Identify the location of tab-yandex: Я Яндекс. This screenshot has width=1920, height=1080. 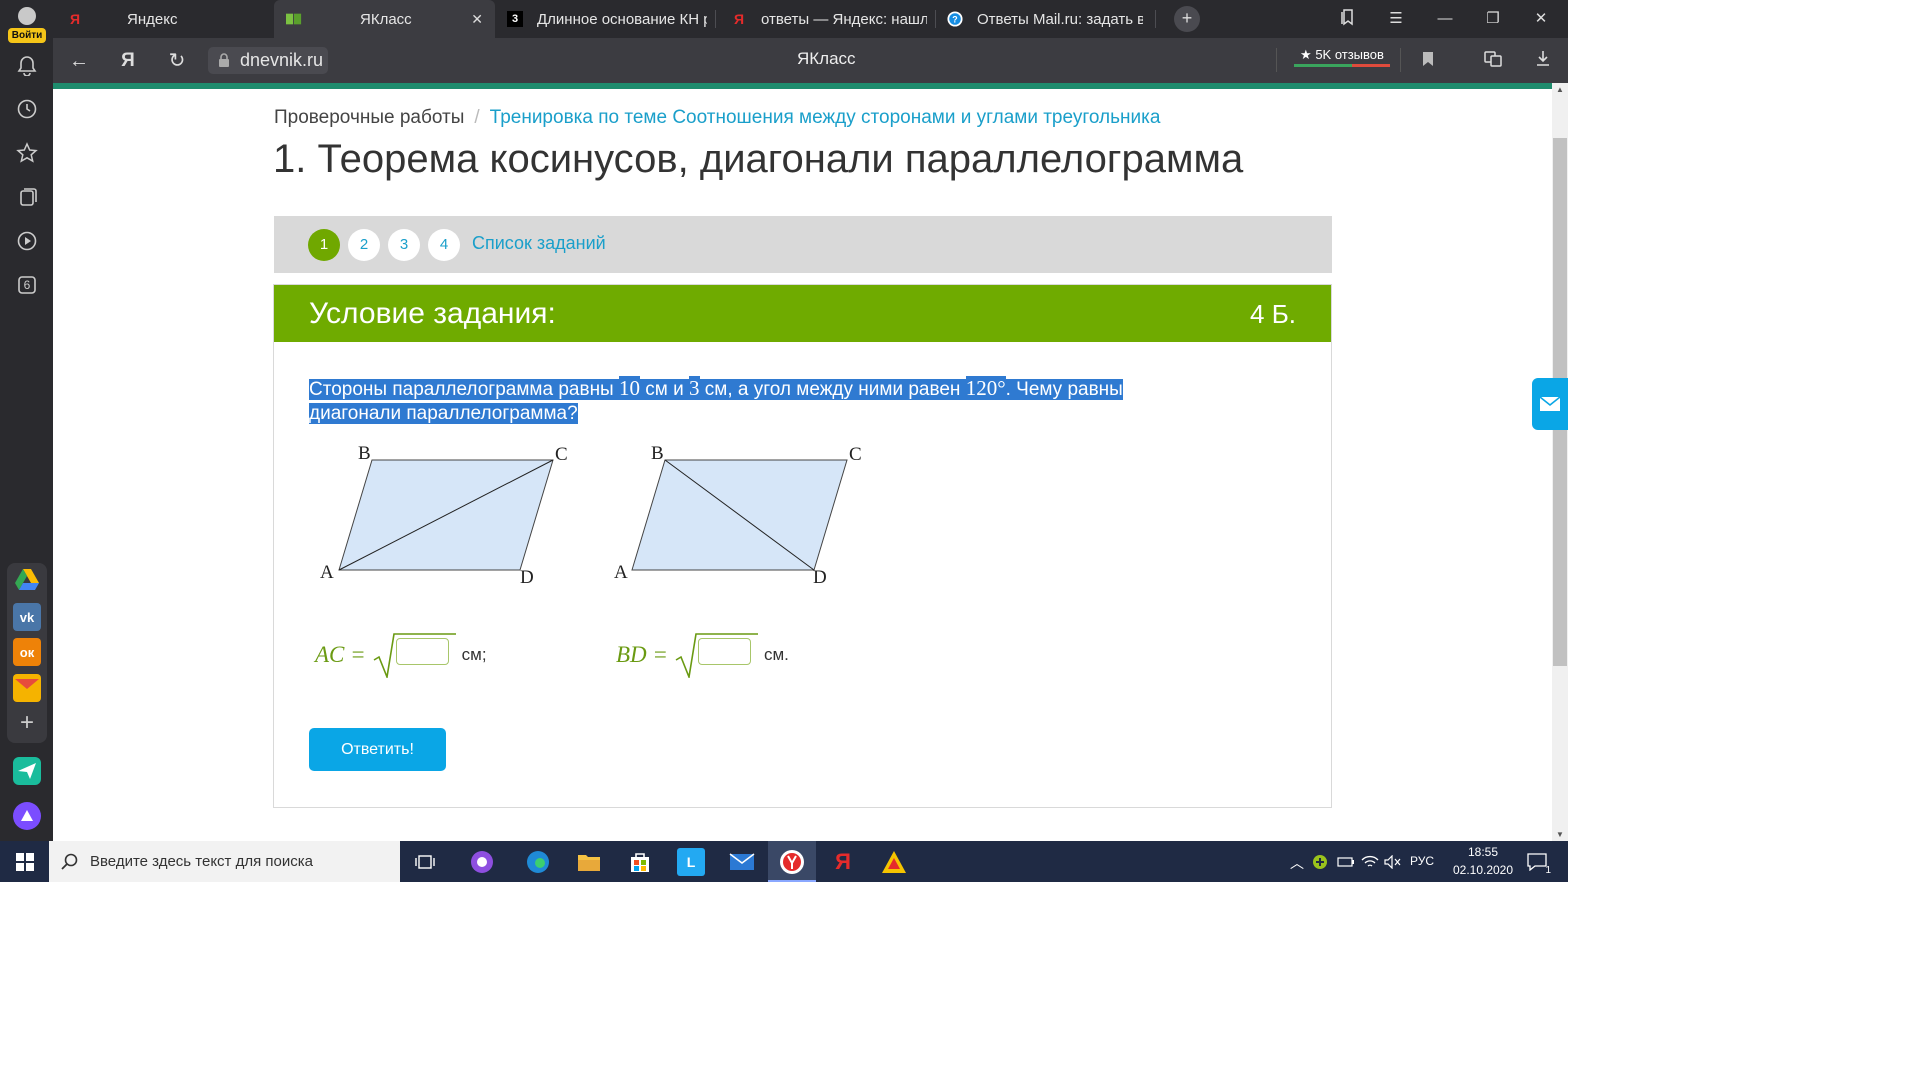
(169, 19).